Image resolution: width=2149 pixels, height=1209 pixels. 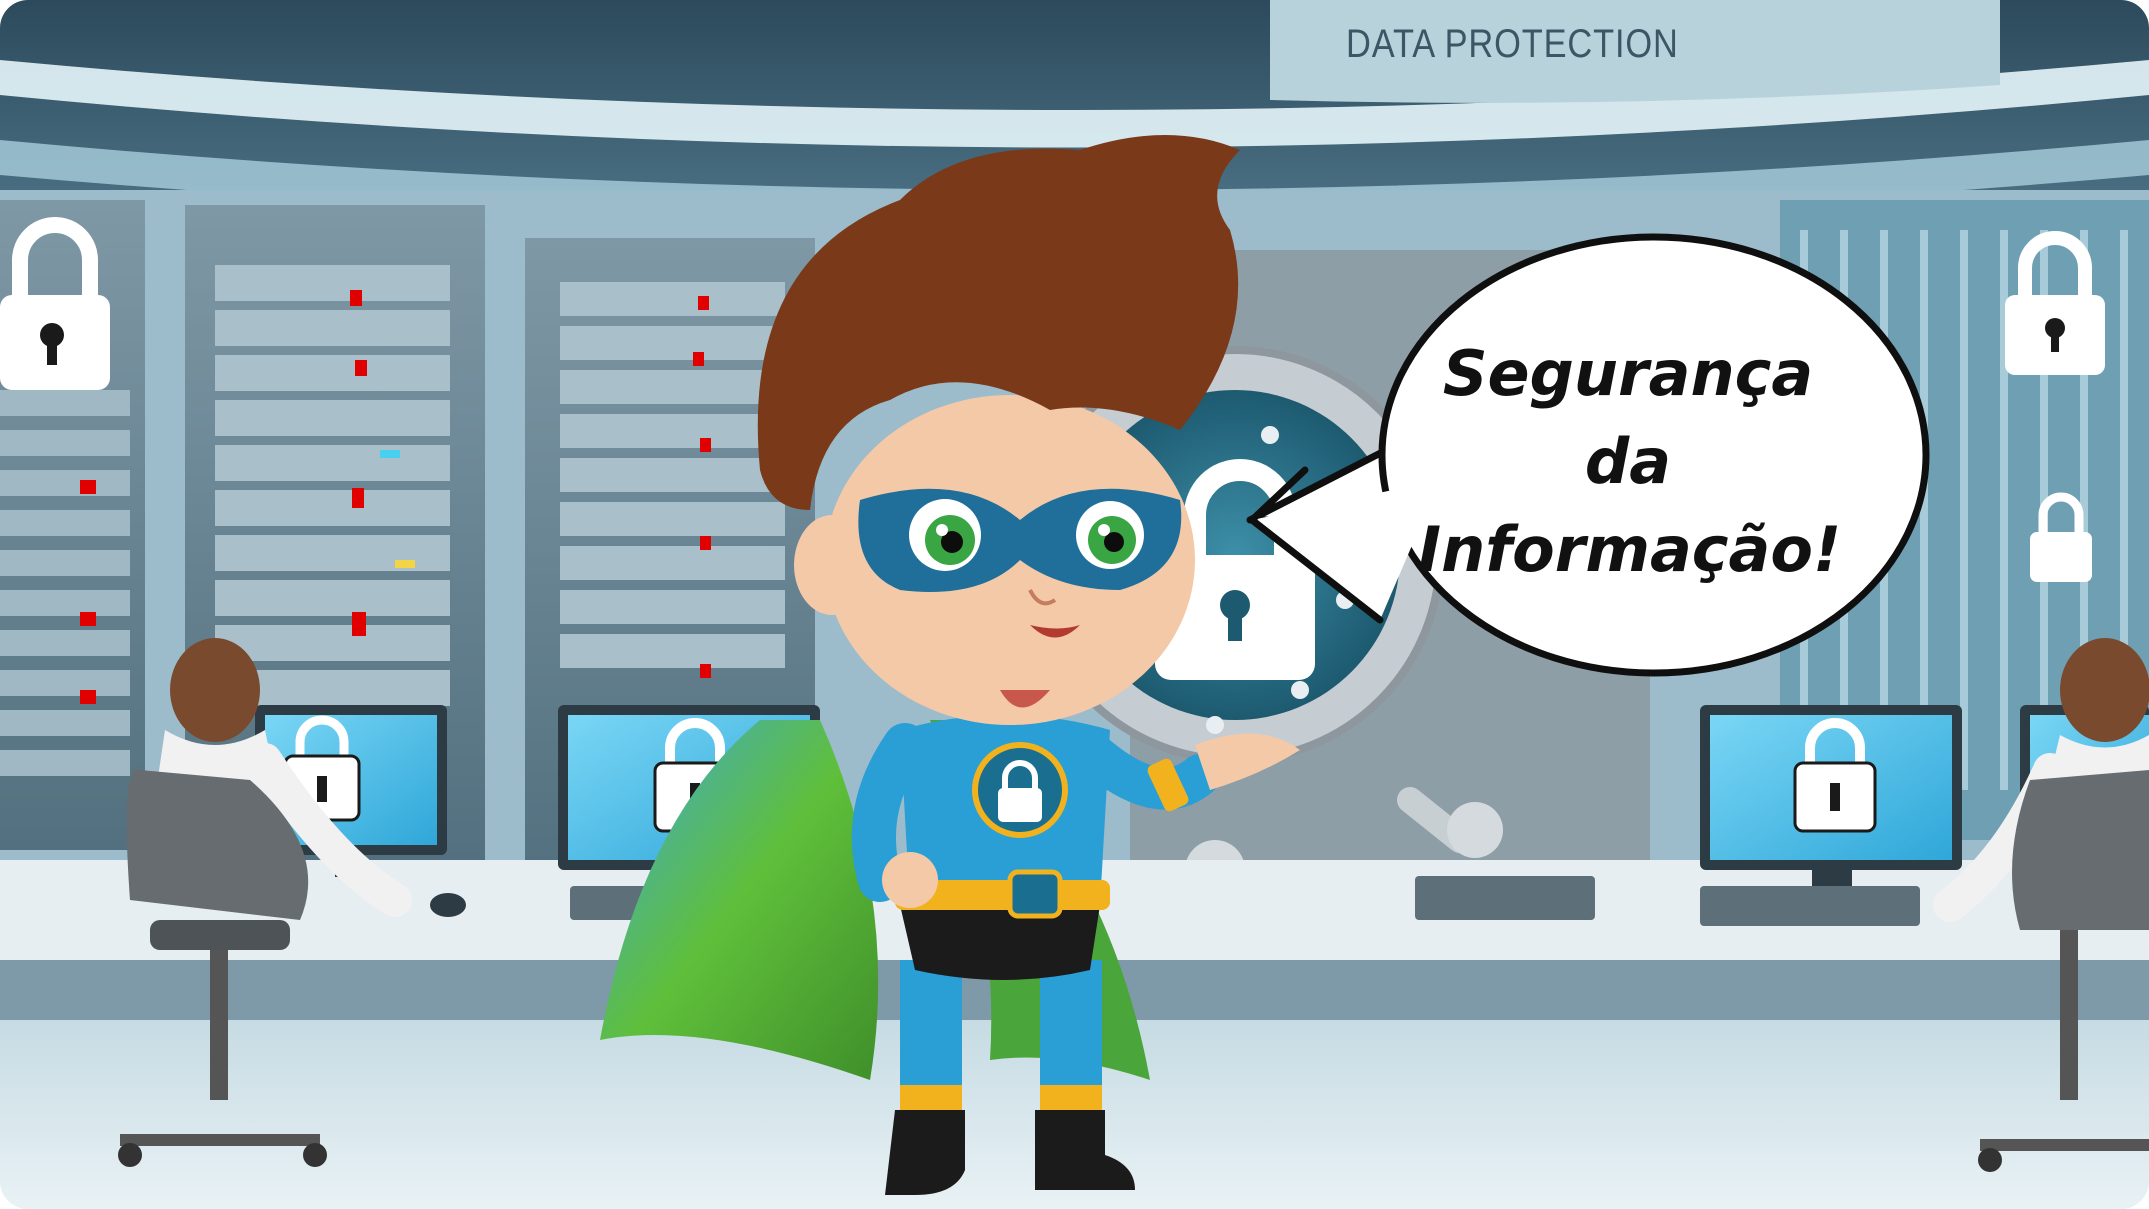 I want to click on data-protection-sign: DATA PROTECTION, so click(x=1512, y=44).